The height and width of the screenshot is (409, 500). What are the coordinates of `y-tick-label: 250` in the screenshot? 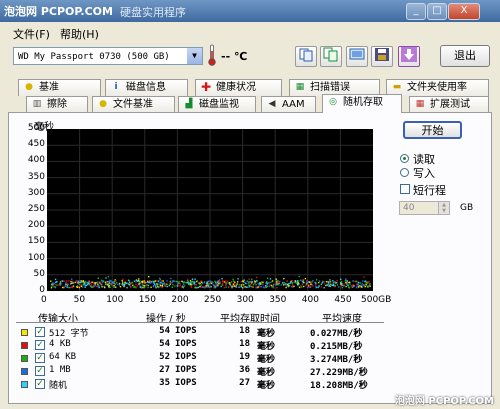 It's located at (36, 209).